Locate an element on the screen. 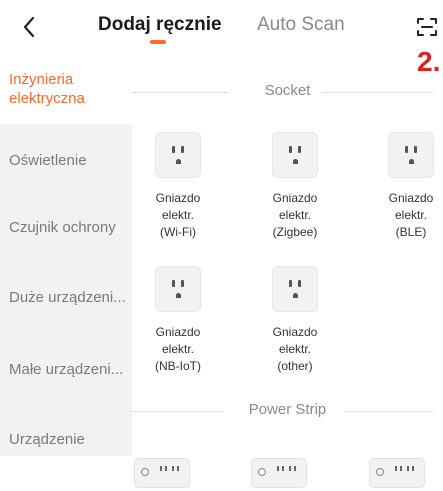  back-button is located at coordinates (29, 27).